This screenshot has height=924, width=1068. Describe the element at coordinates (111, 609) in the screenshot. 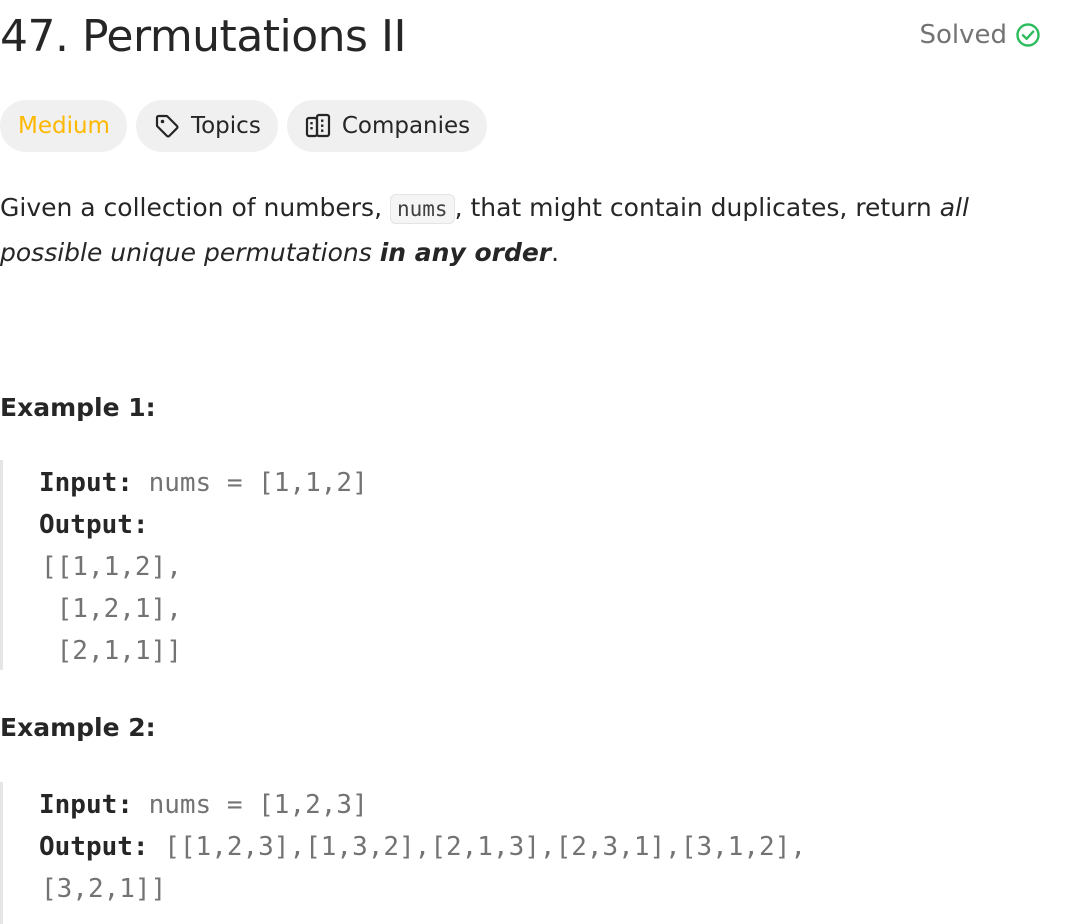

I see `example-1-output-line-2: [1,2,1],` at that location.